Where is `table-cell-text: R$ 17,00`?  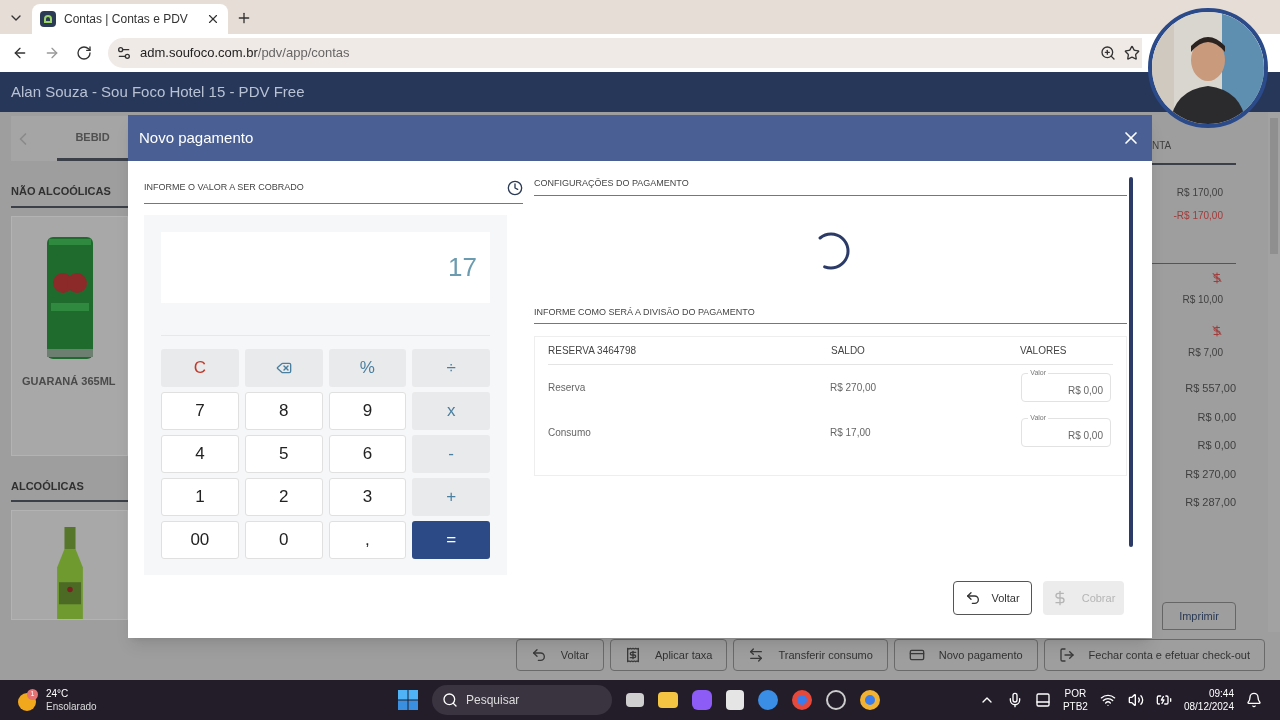 table-cell-text: R$ 17,00 is located at coordinates (850, 433).